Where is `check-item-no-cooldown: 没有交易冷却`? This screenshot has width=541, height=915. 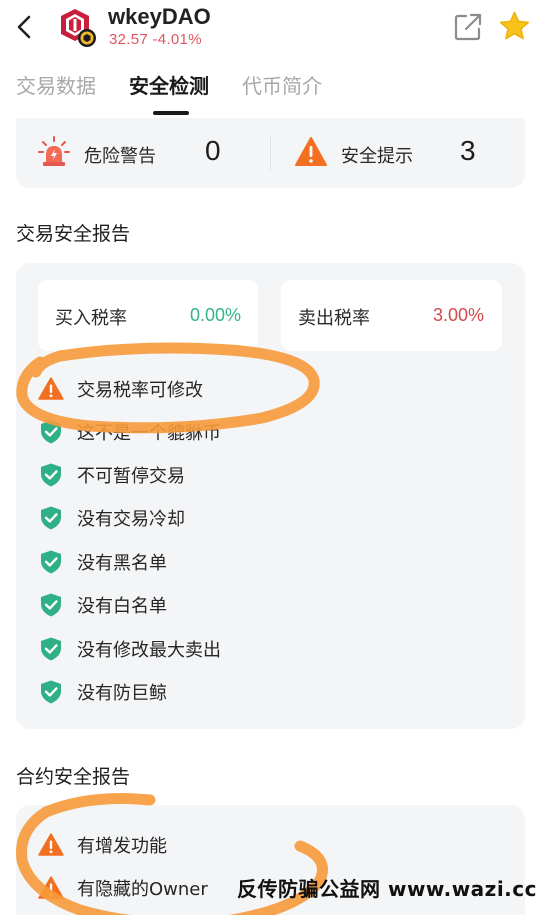
check-item-no-cooldown: 没有交易冷却 is located at coordinates (273, 518).